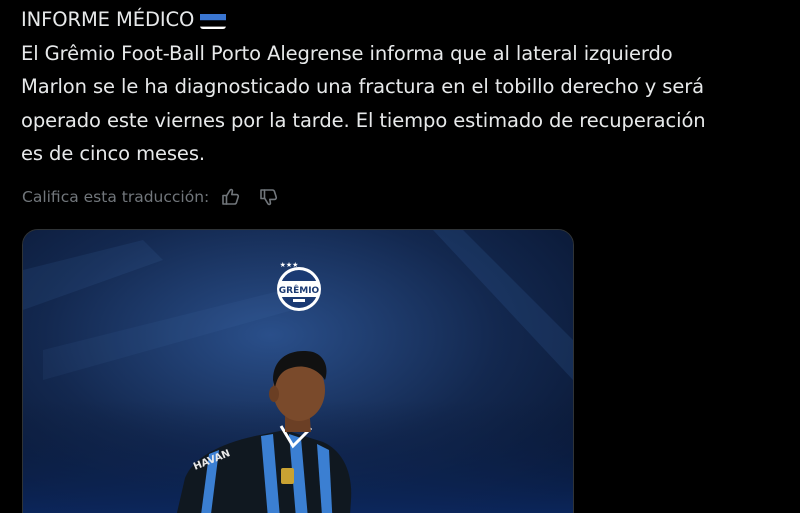 The height and width of the screenshot is (513, 800). Describe the element at coordinates (299, 290) in the screenshot. I see `crest-label: GRÊMIO` at that location.